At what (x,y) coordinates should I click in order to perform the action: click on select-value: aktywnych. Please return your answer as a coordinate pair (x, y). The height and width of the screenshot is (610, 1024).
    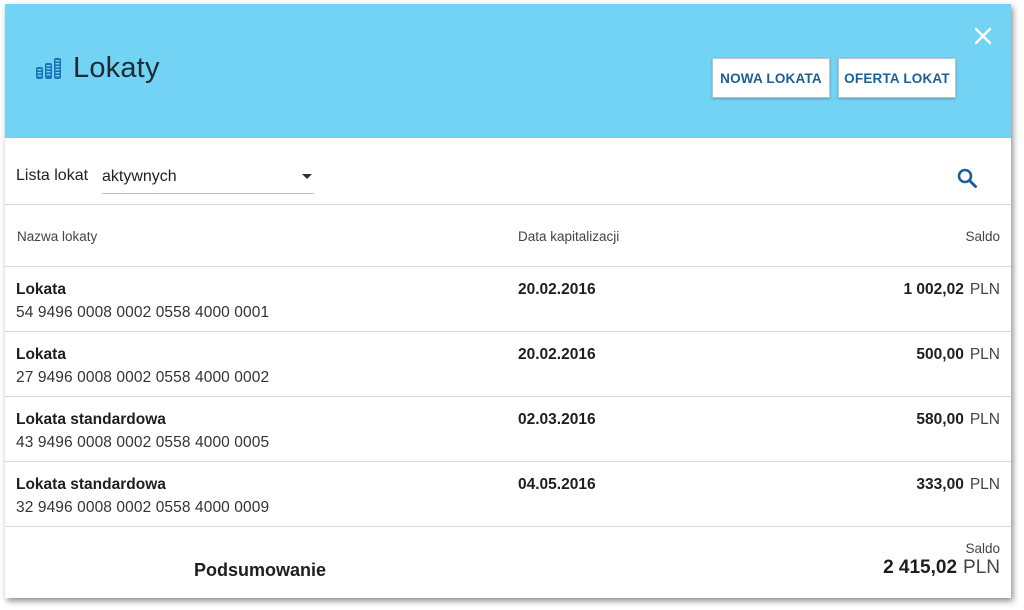
    Looking at the image, I should click on (139, 176).